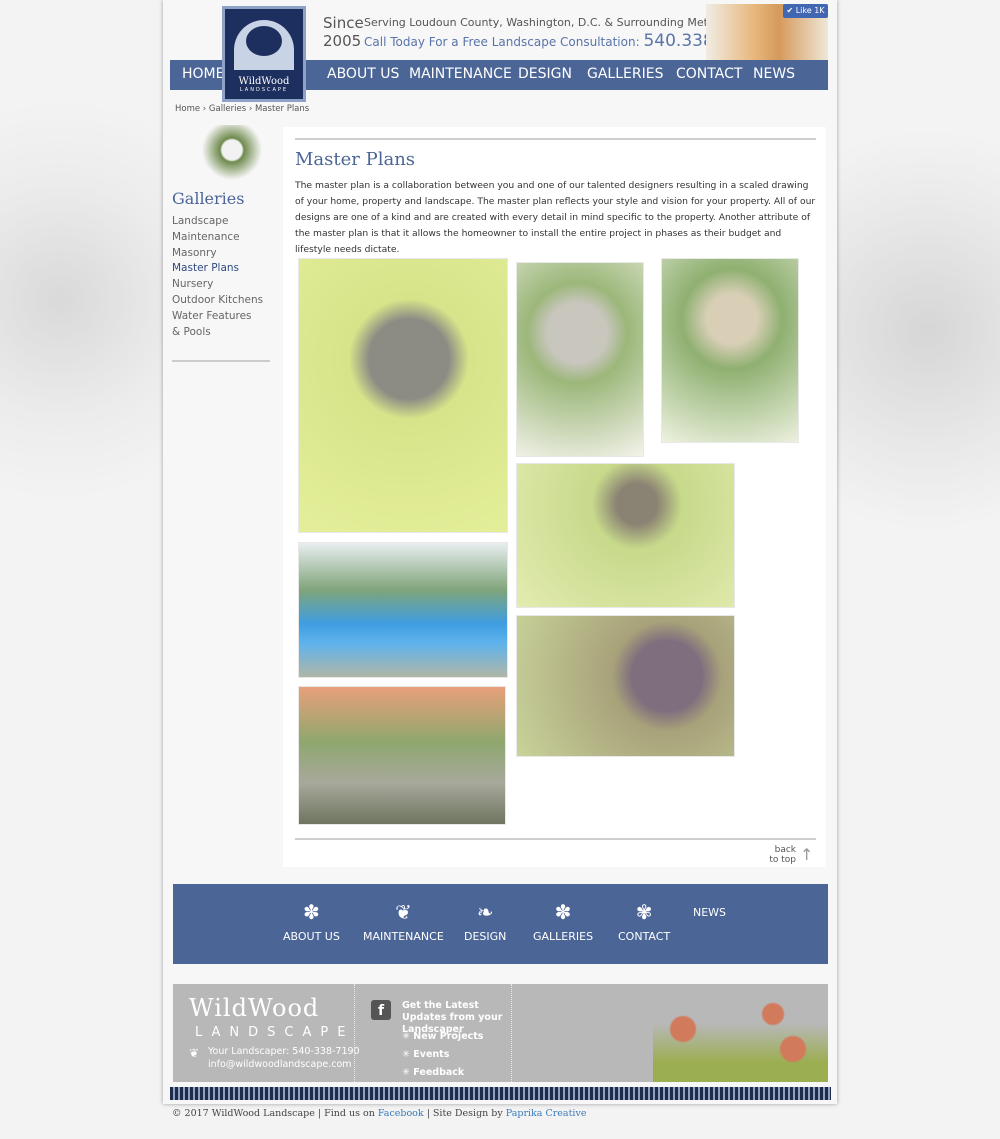 The height and width of the screenshot is (1139, 1000). What do you see at coordinates (81, 365) in the screenshot?
I see `background-sketch-left` at bounding box center [81, 365].